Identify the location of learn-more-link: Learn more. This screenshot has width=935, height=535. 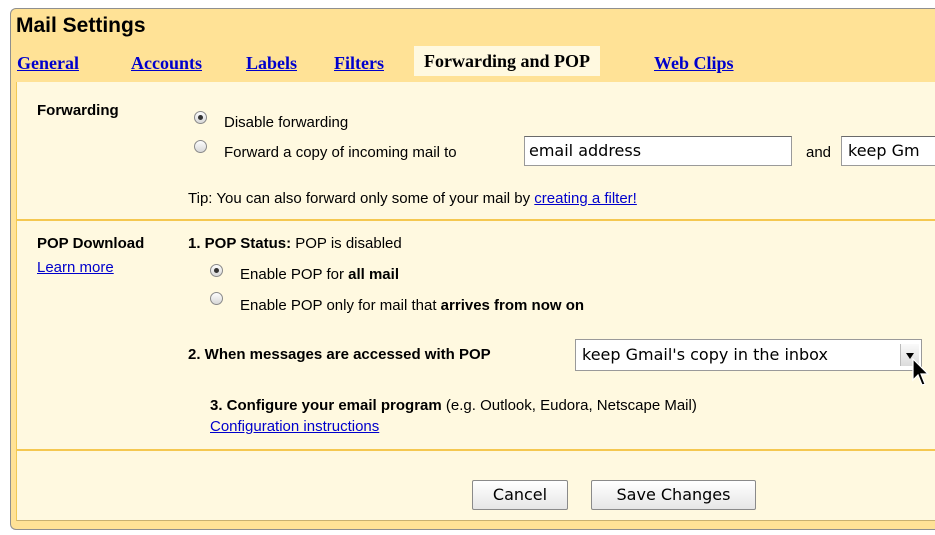
(75, 267).